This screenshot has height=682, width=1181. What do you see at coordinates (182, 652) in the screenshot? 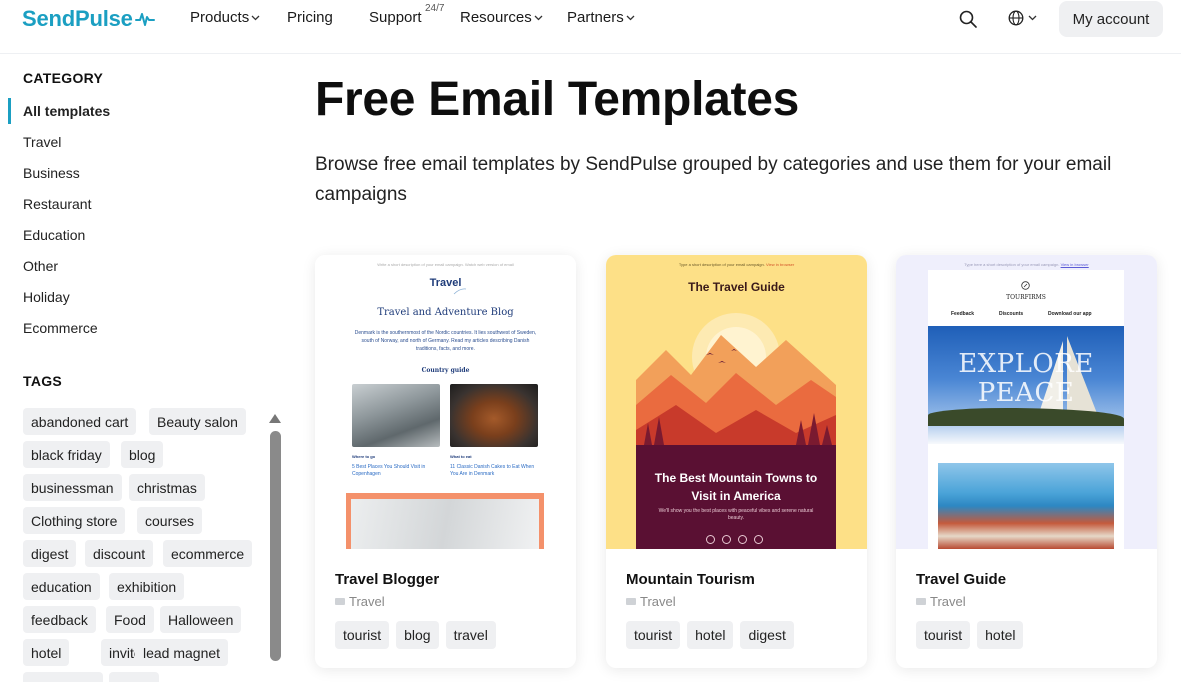
I see `tag-lead-magnet: lead magnet` at bounding box center [182, 652].